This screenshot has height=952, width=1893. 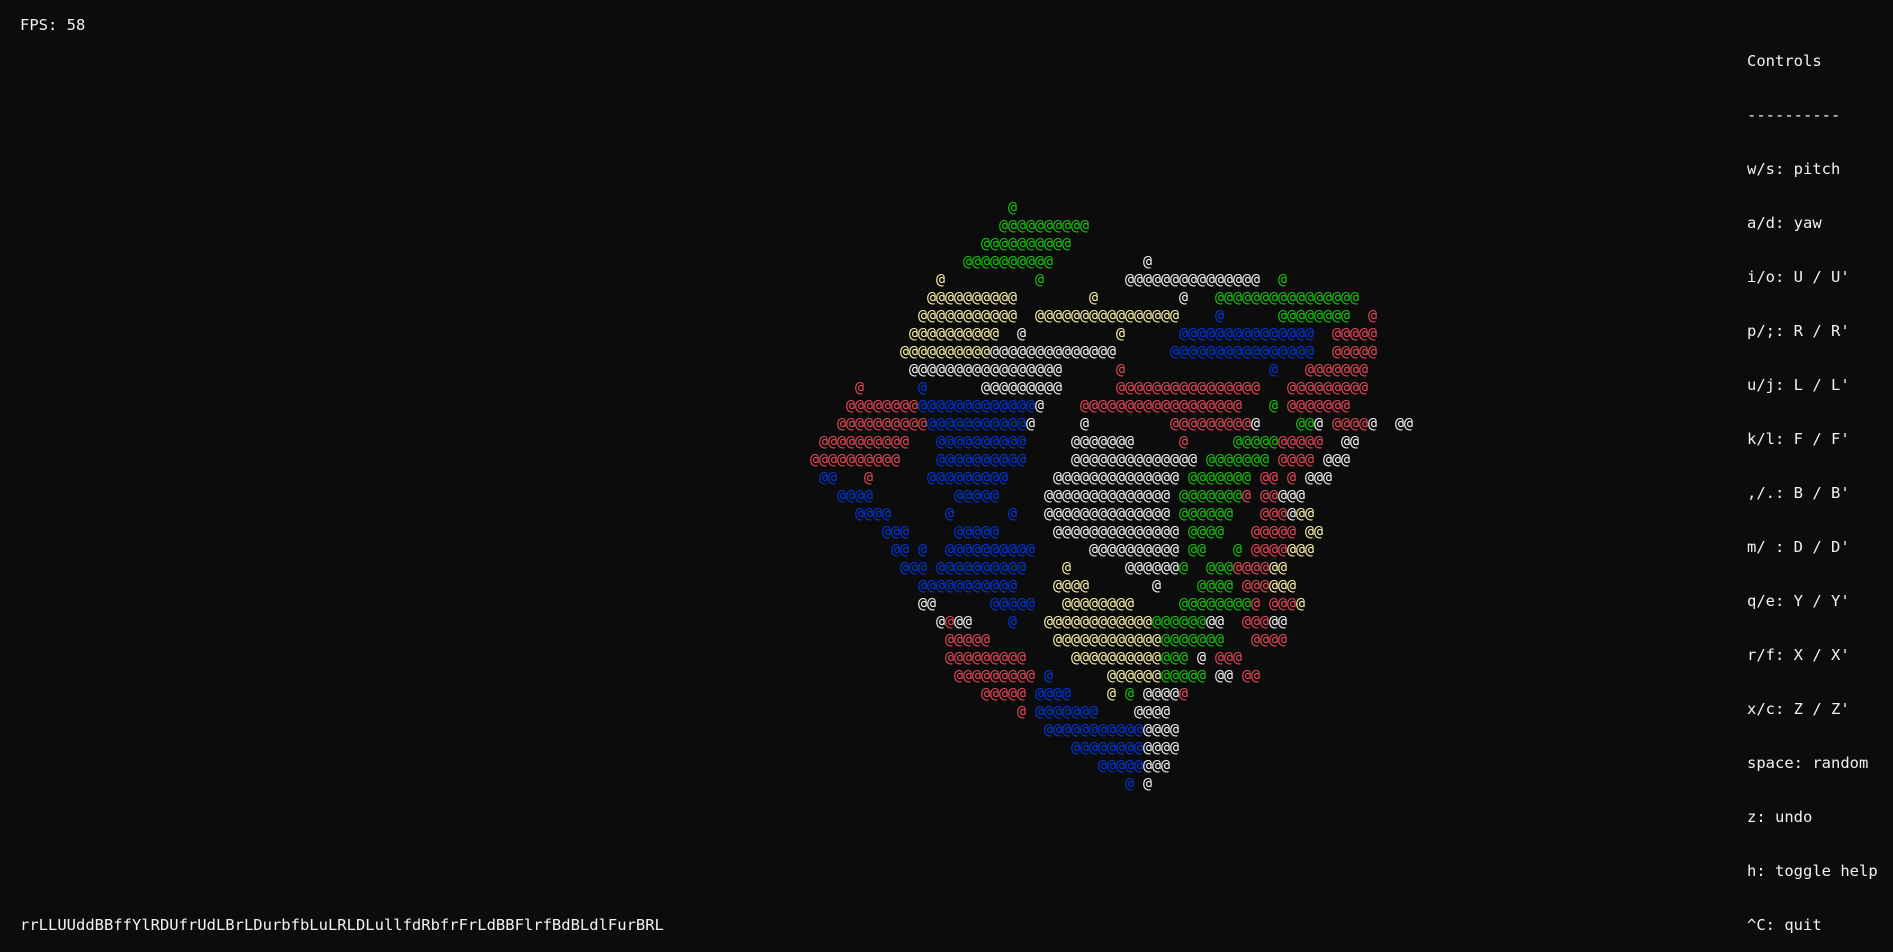 I want to click on control-yaw: a/d: yaw, so click(x=1784, y=223).